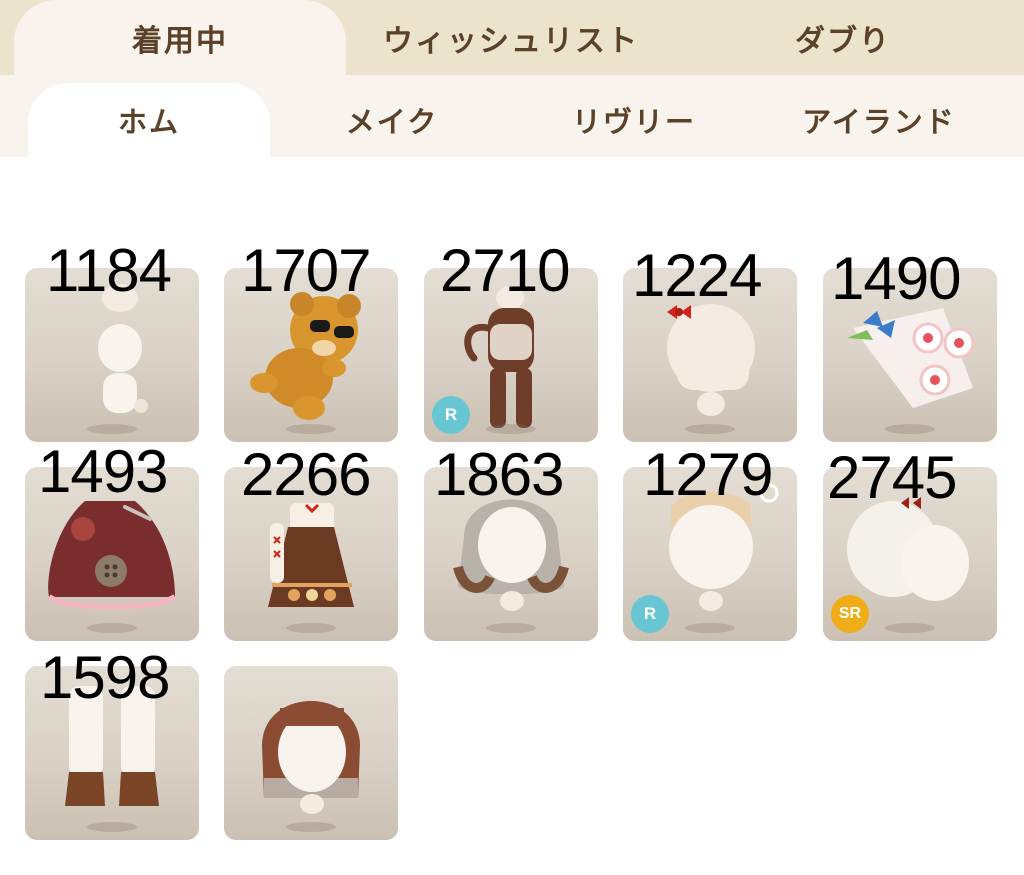 The height and width of the screenshot is (875, 1024). What do you see at coordinates (103, 471) in the screenshot?
I see `item-number: 1493` at bounding box center [103, 471].